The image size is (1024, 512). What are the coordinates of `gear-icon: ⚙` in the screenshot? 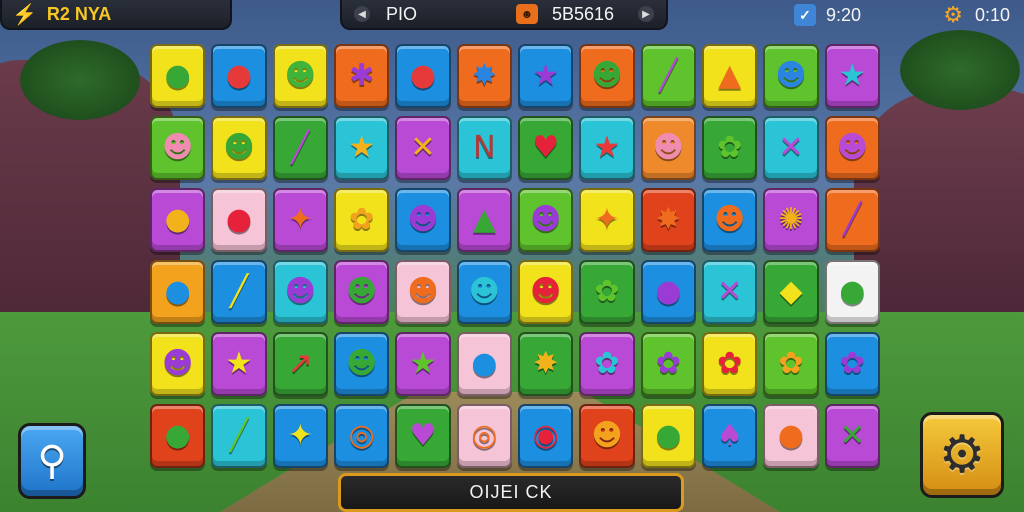 It's located at (953, 15).